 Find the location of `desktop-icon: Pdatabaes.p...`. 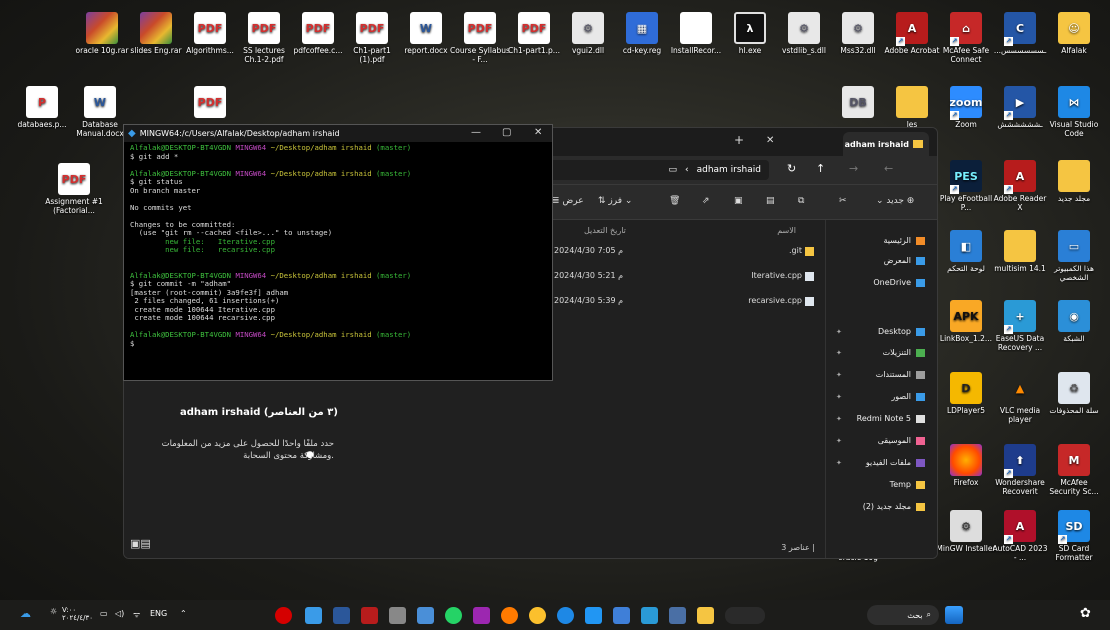

desktop-icon: Pdatabaes.p... is located at coordinates (42, 107).